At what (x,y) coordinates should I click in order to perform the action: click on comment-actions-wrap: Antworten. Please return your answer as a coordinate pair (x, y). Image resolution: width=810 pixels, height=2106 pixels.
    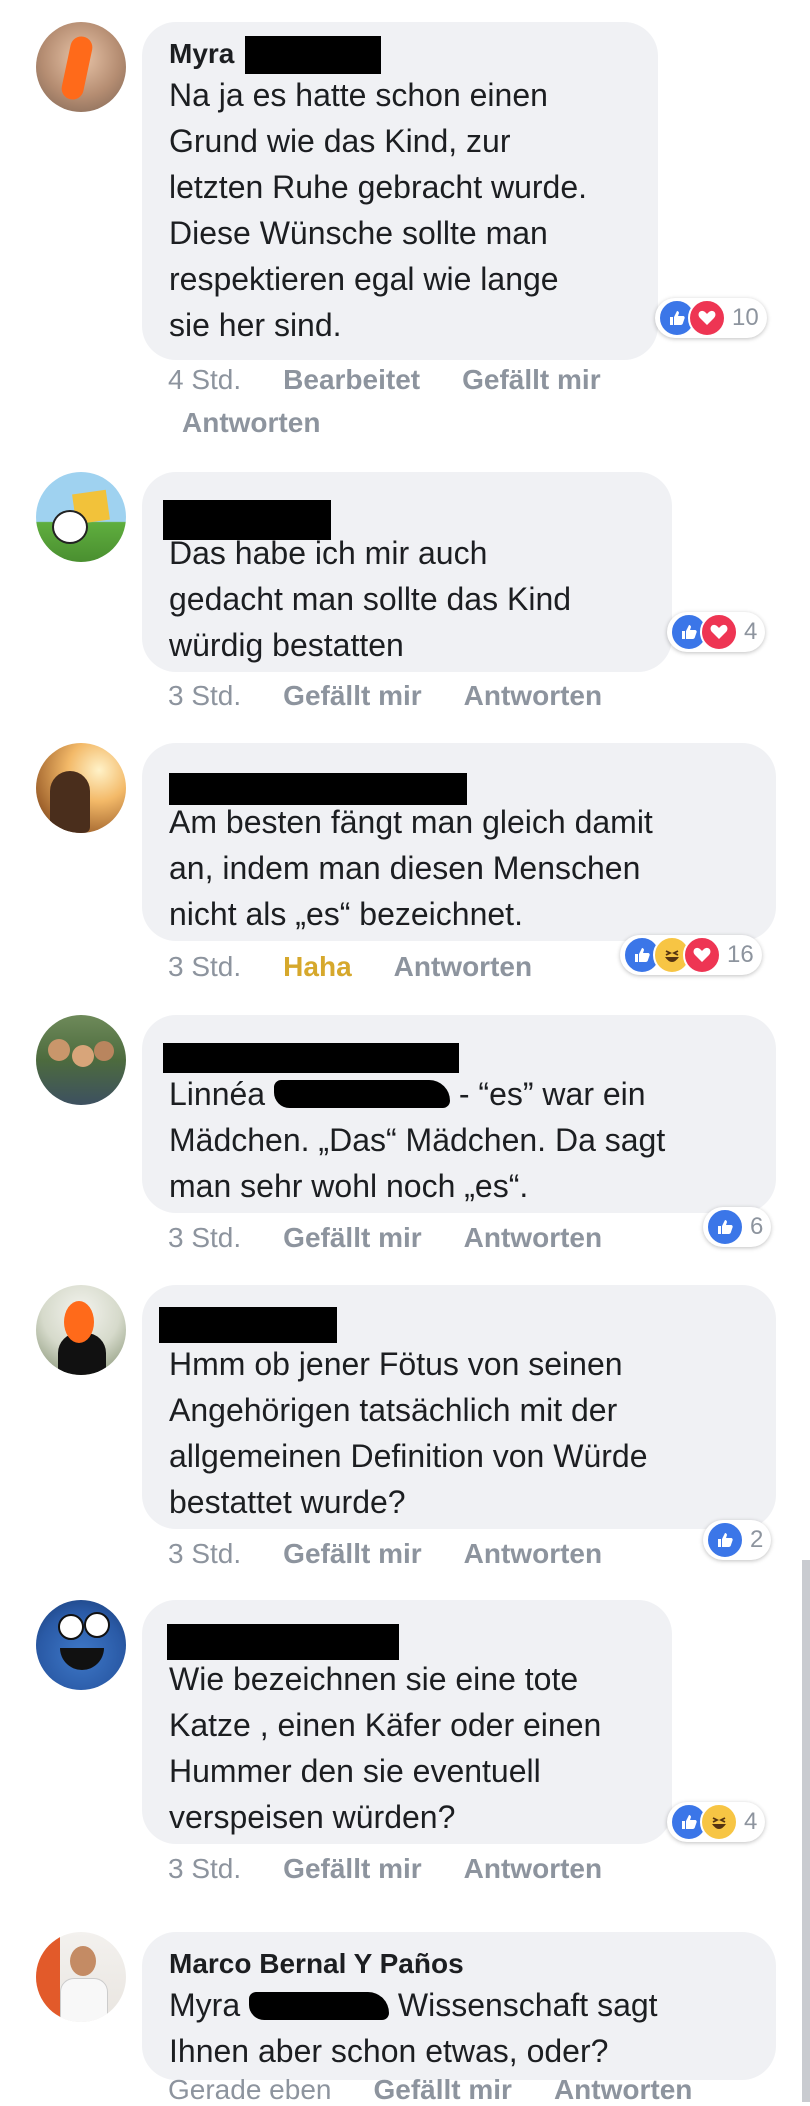
    Looking at the image, I should click on (272, 423).